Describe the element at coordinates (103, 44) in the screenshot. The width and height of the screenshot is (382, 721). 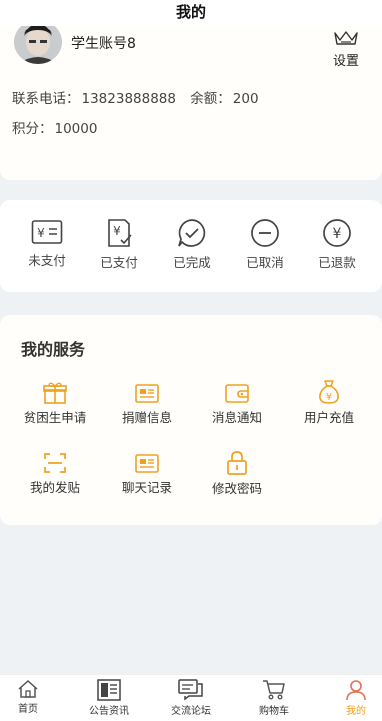
I see `username: 学生账号8` at that location.